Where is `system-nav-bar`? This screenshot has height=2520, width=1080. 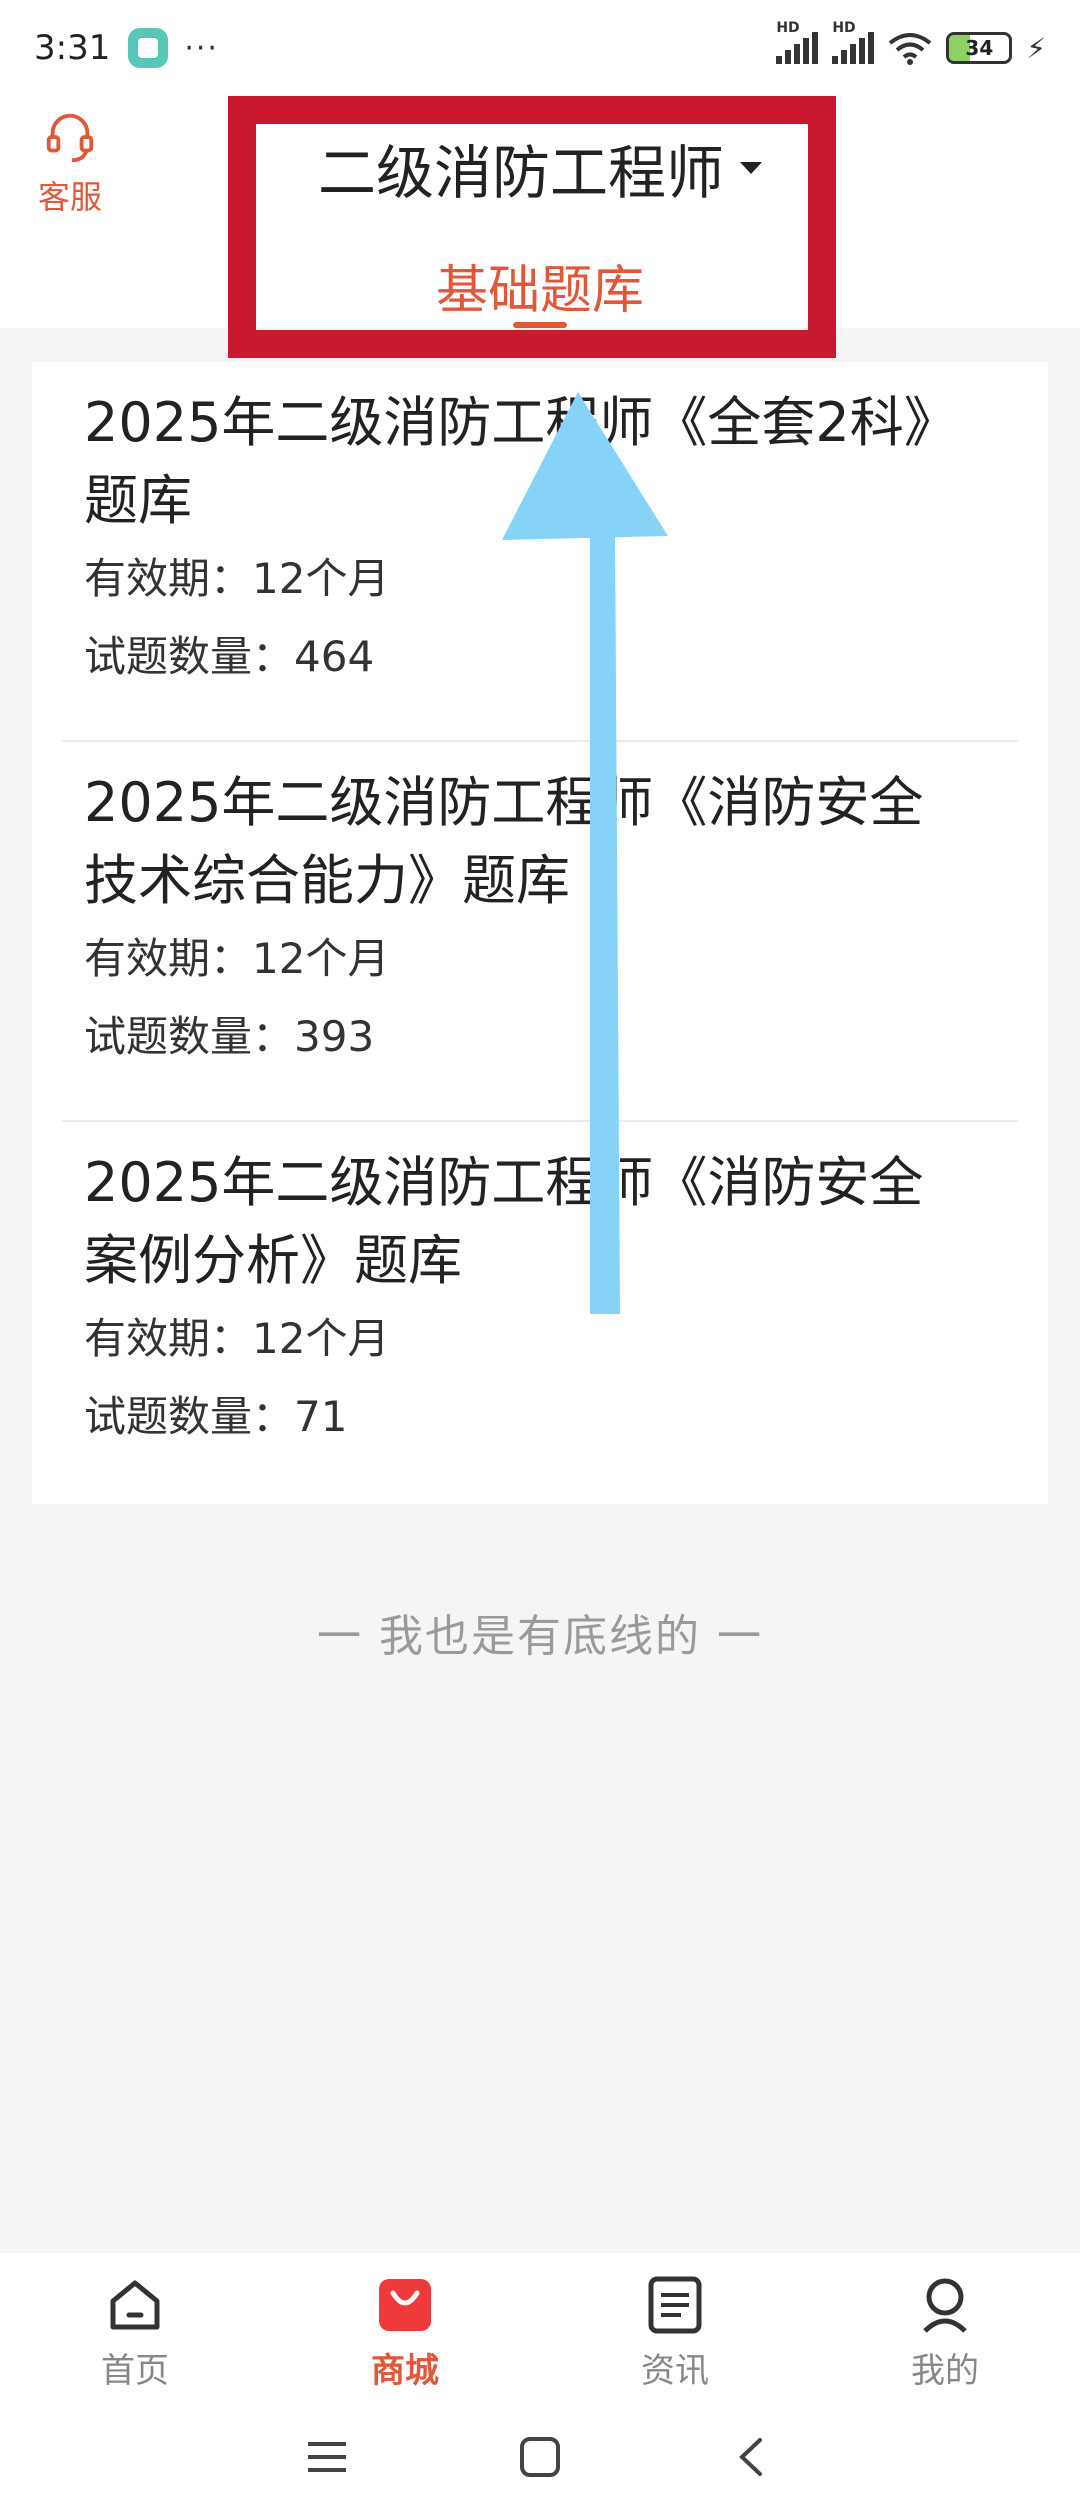
system-nav-bar is located at coordinates (540, 2457).